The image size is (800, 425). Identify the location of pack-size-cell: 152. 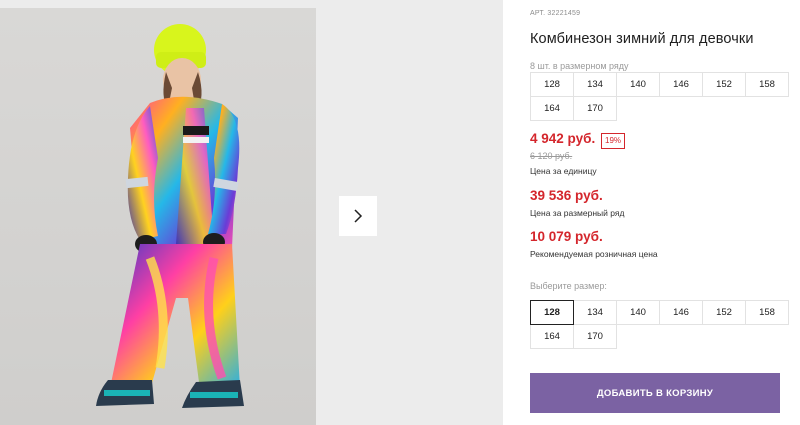
(724, 84).